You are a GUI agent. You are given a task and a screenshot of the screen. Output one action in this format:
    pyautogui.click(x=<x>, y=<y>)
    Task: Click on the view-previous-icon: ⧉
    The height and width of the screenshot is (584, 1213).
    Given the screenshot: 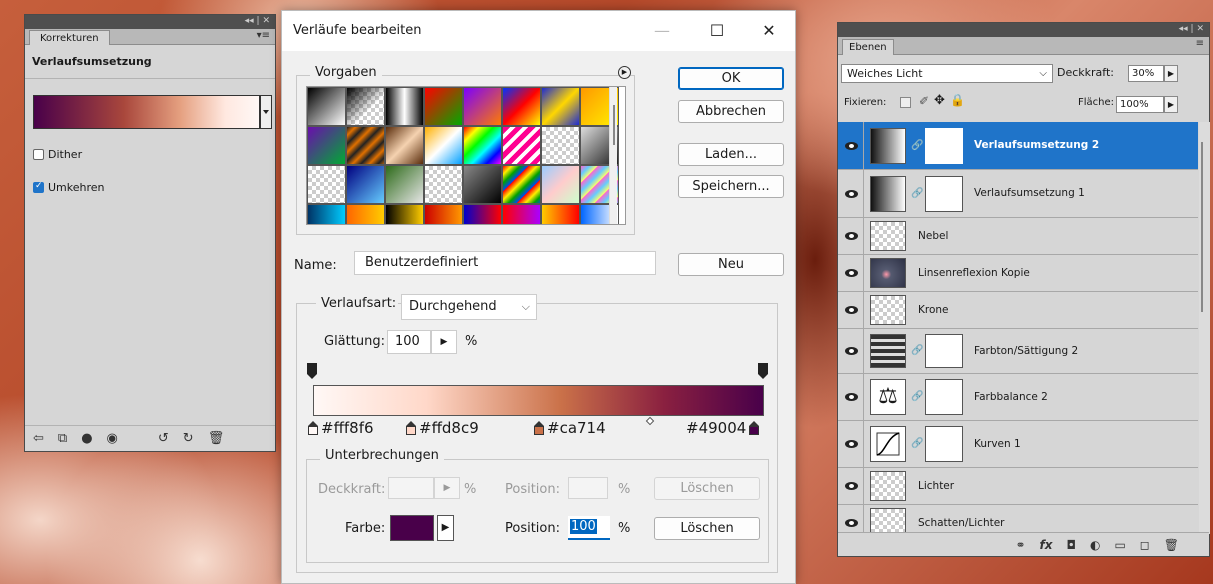 What is the action you would take?
    pyautogui.click(x=62, y=438)
    